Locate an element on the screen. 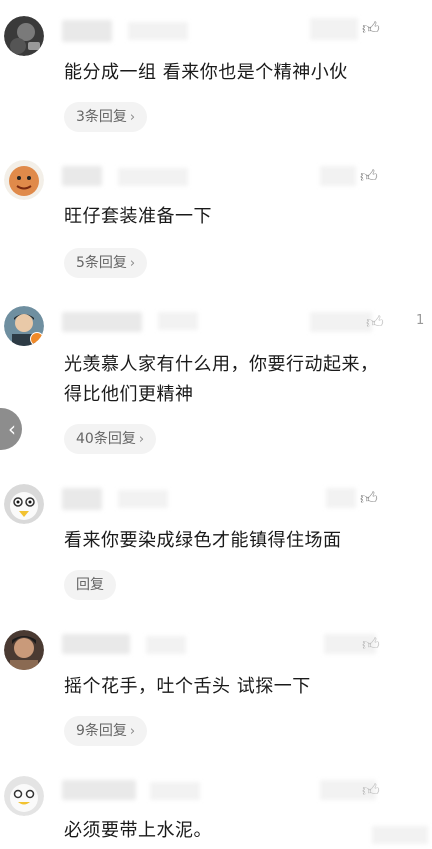 This screenshot has width=432, height=849. replies-count-label: 3条回复 is located at coordinates (101, 117).